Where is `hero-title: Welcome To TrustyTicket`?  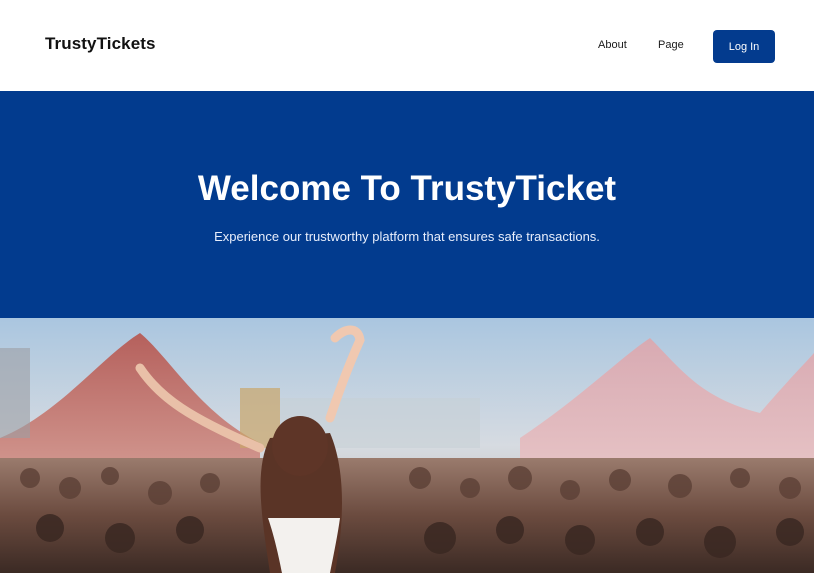 hero-title: Welcome To TrustyTicket is located at coordinates (407, 188).